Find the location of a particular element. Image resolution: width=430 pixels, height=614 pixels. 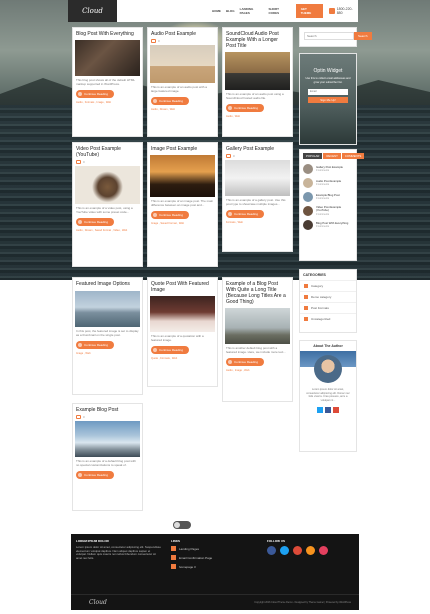

nav-landing-pages: LANDING PAGES is located at coordinates (252, 11).